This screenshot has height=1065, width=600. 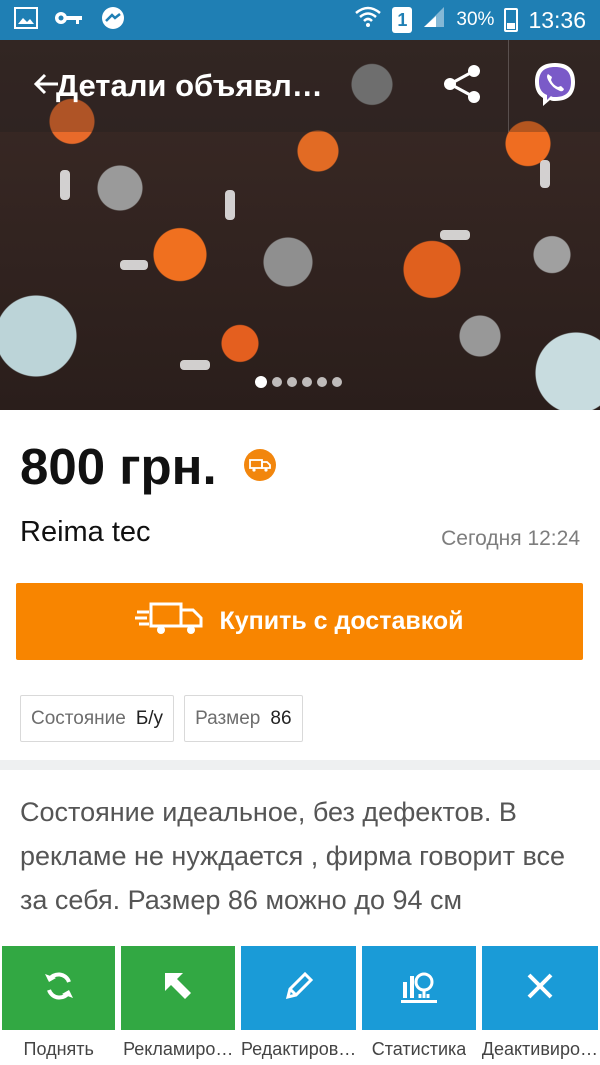 I want to click on listing-params: Состояние Б/у Размер 86, so click(x=161, y=718).